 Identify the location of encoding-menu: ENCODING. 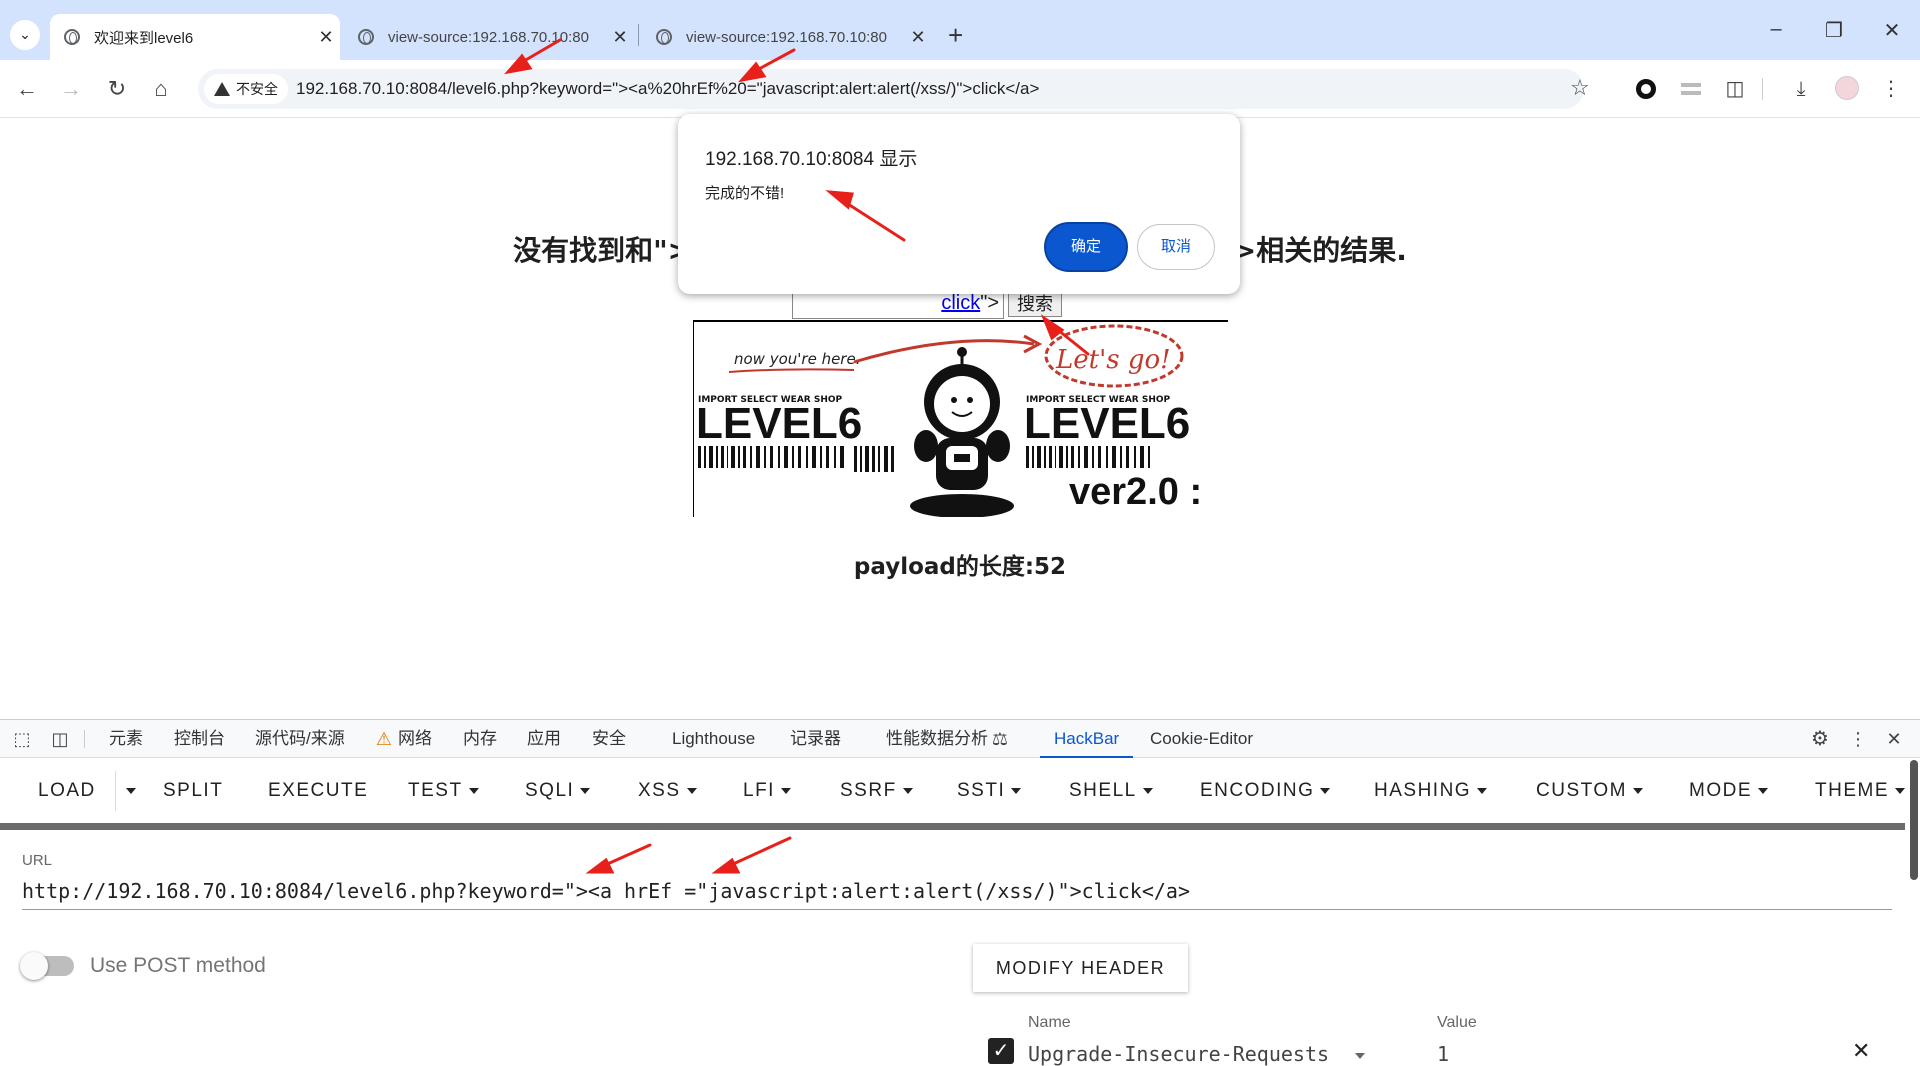
(1265, 791).